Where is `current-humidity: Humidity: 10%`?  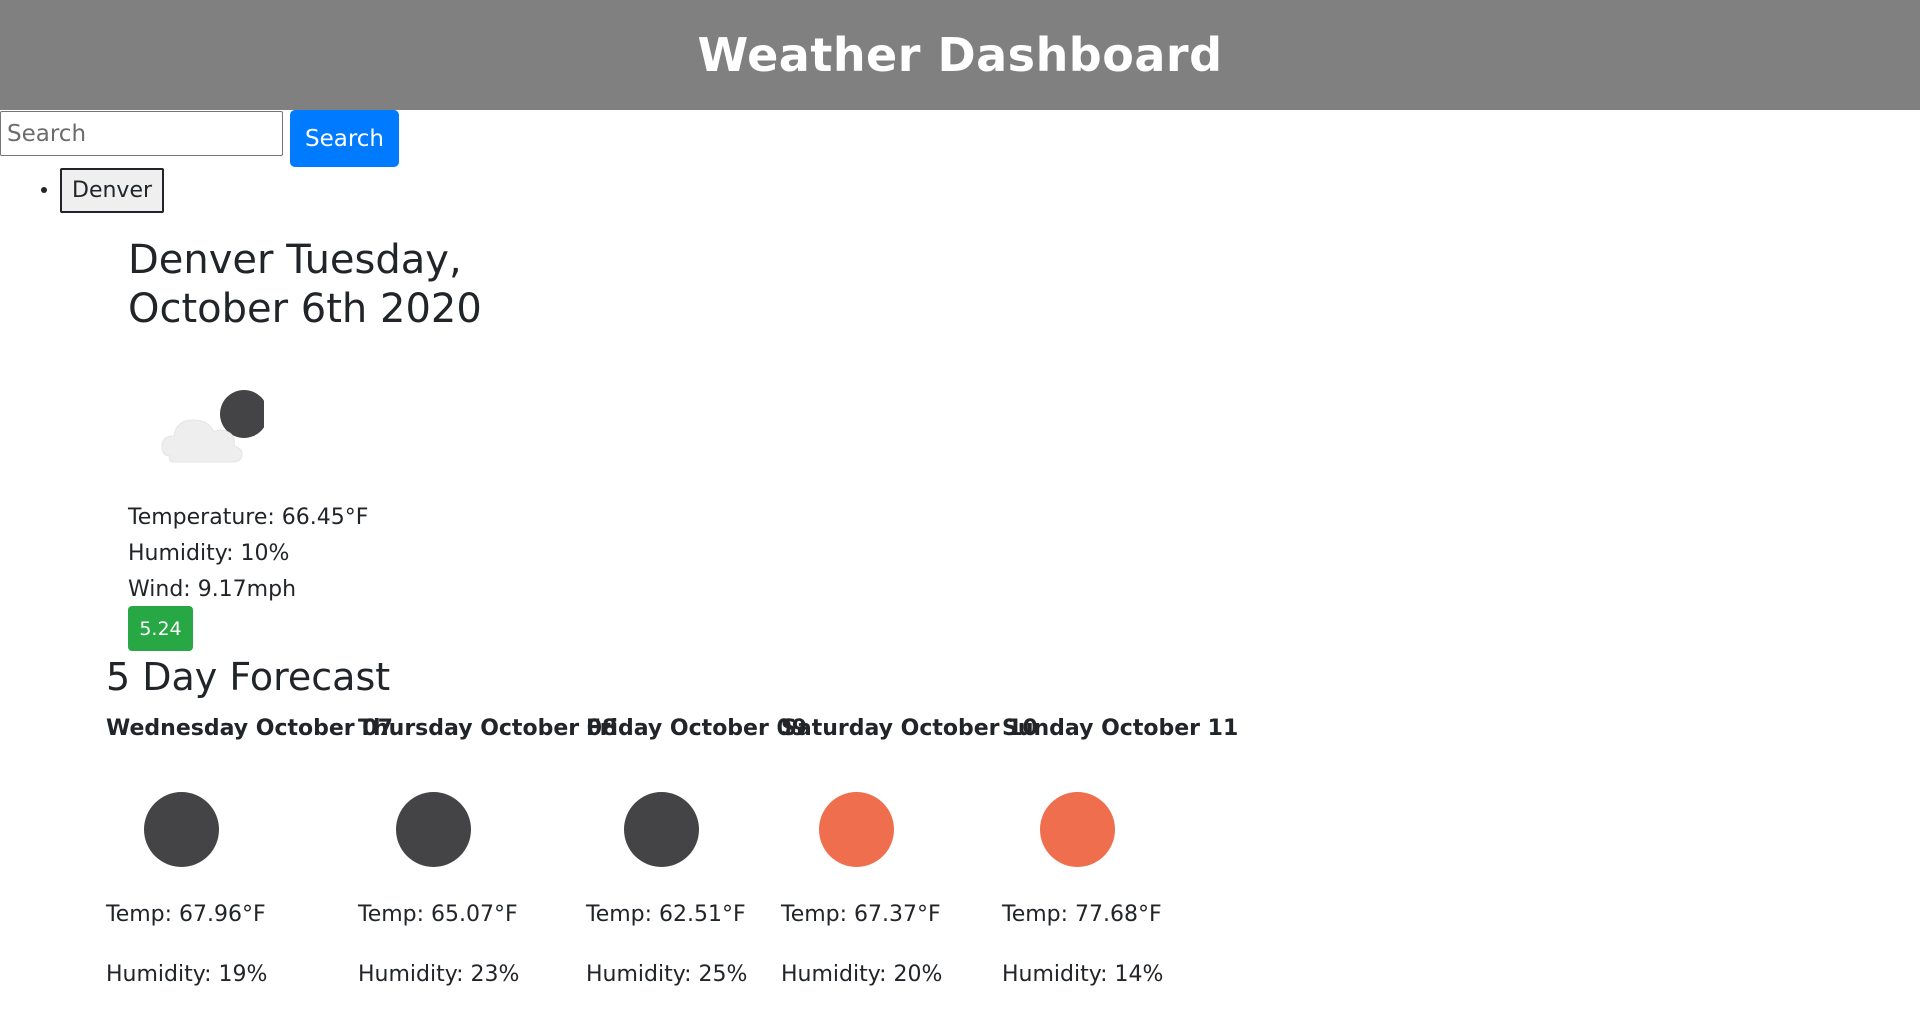
current-humidity: Humidity: 10% is located at coordinates (209, 553).